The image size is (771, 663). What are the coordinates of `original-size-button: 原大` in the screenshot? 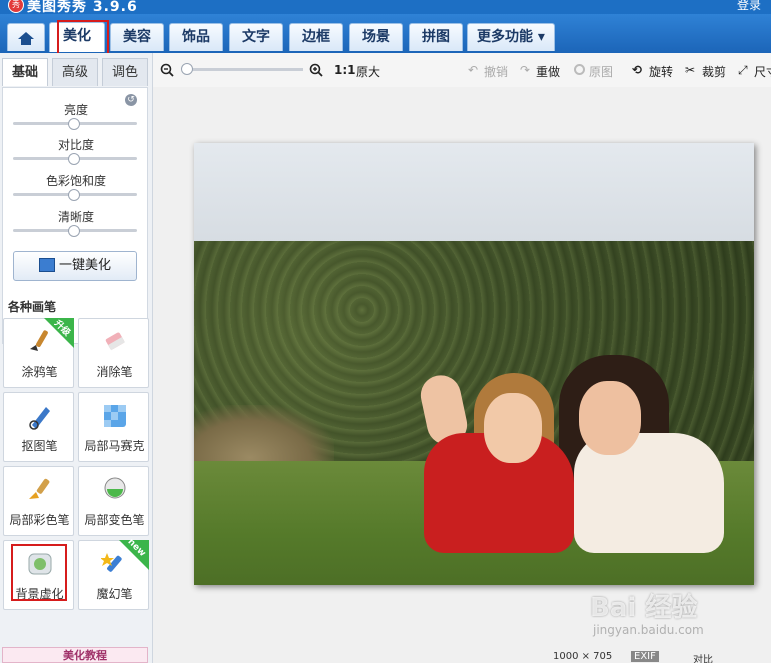 It's located at (368, 71).